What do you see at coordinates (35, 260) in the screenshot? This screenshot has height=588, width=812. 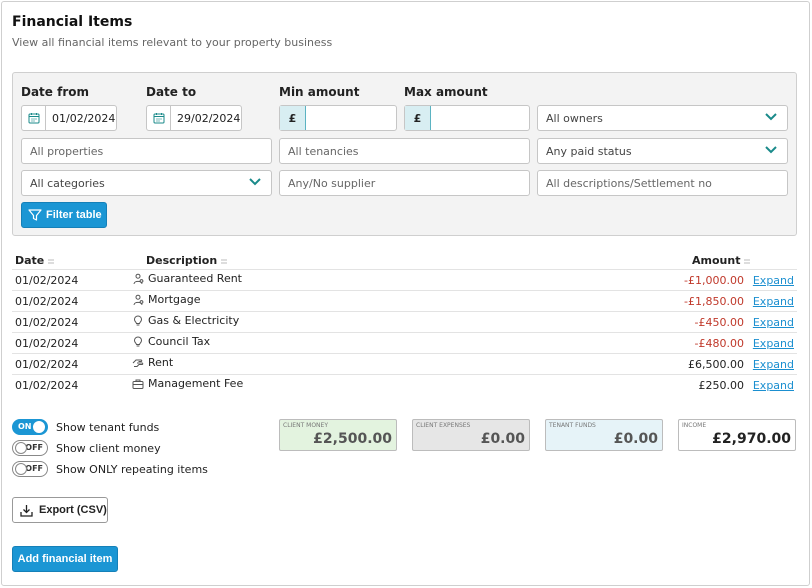 I see `column-header-date: Date` at bounding box center [35, 260].